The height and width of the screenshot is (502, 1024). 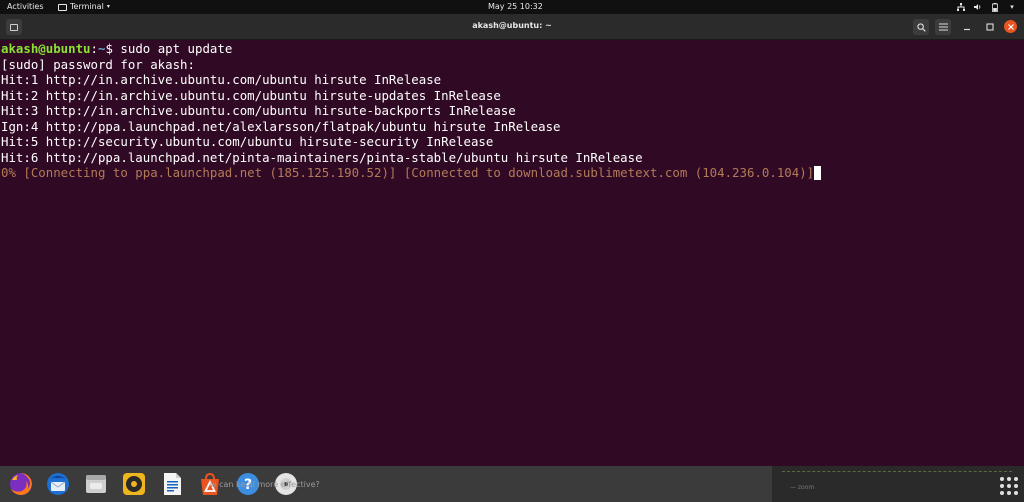 What do you see at coordinates (96, 484) in the screenshot?
I see `files-icon` at bounding box center [96, 484].